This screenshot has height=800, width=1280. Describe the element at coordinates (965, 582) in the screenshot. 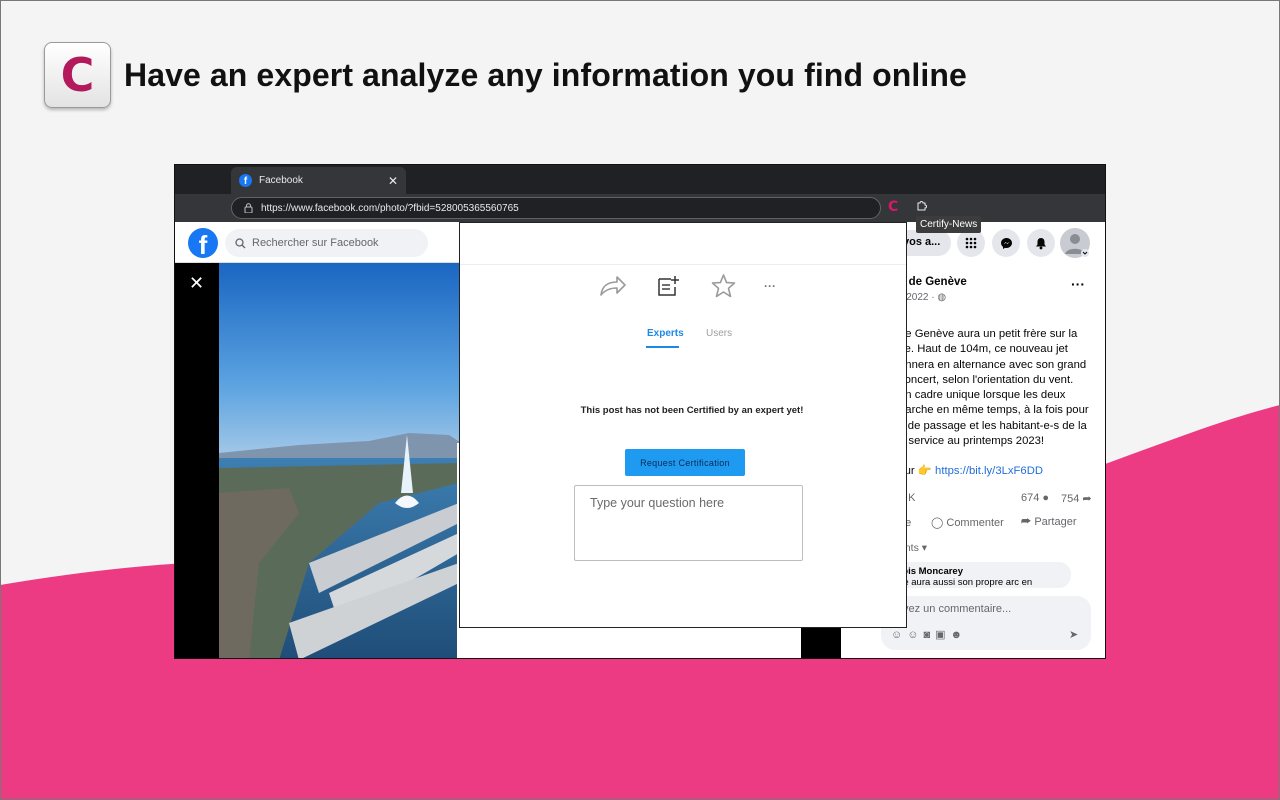

I see `comment-text: ille aura aussi son propre arc en` at that location.